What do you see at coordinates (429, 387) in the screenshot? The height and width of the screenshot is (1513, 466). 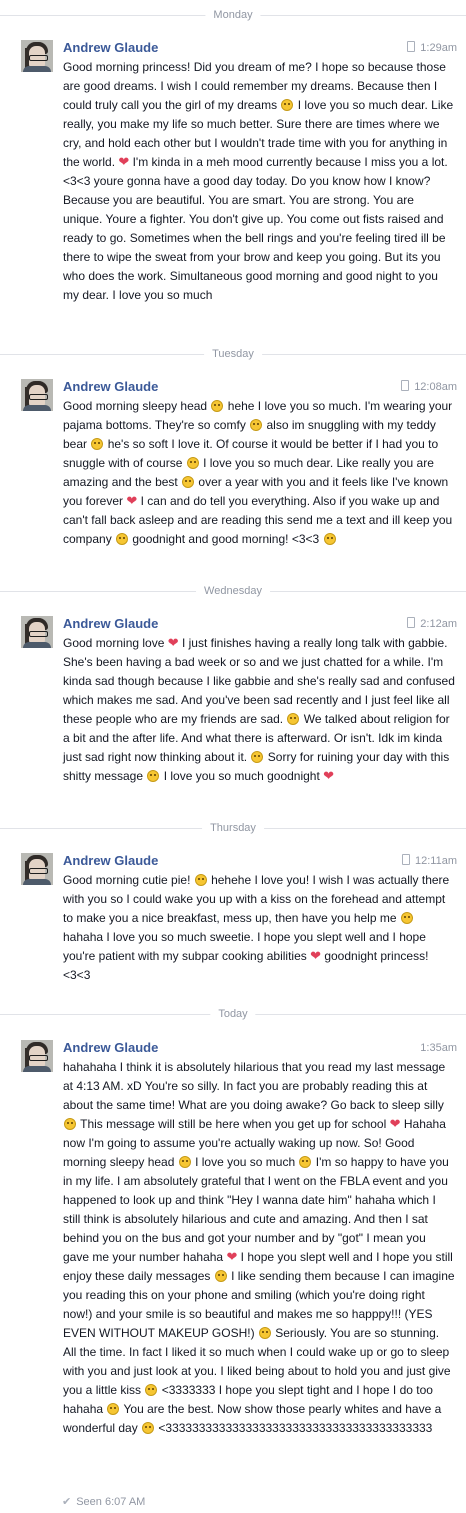 I see `message-time: 12:08am` at bounding box center [429, 387].